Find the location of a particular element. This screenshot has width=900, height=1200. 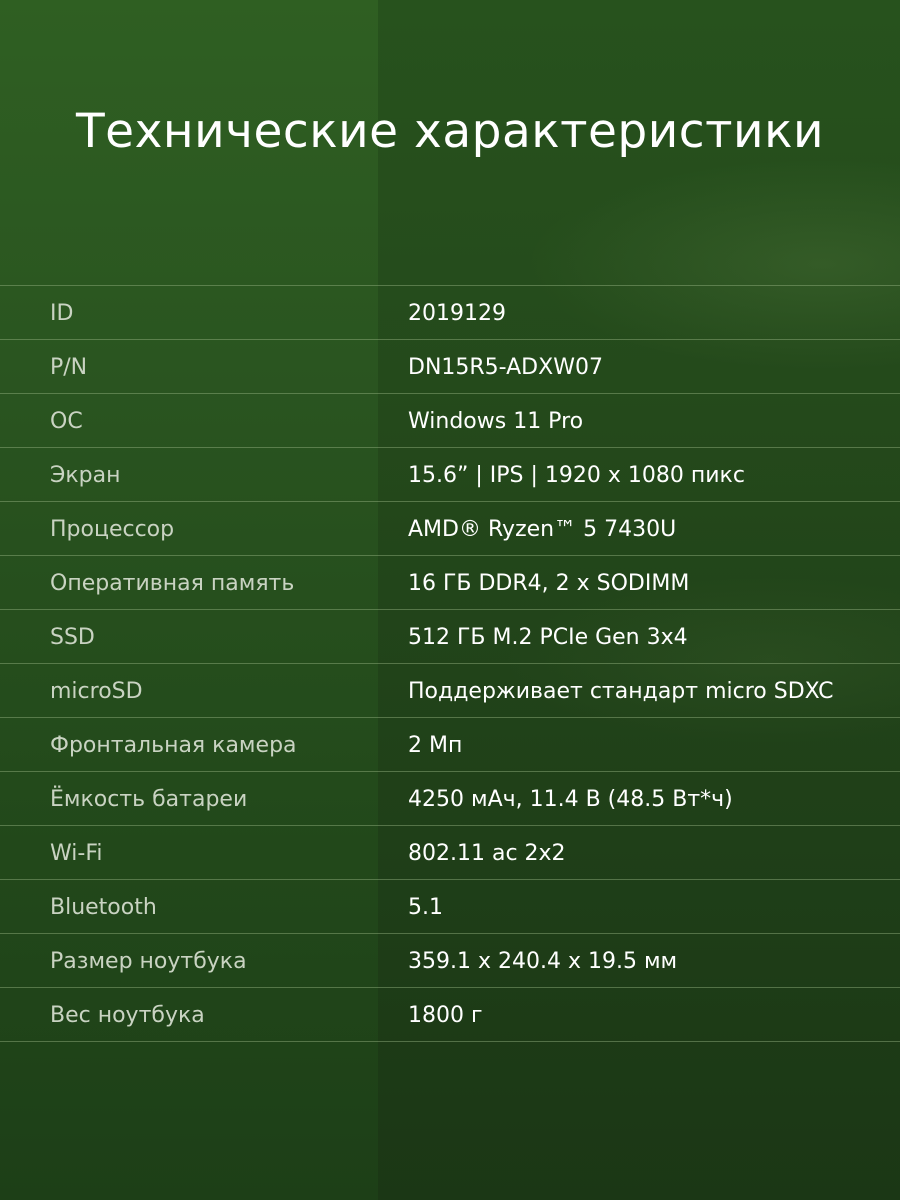

spec-row-wifi: Wi-Fi 802.11 ac 2x2 is located at coordinates (450, 852).